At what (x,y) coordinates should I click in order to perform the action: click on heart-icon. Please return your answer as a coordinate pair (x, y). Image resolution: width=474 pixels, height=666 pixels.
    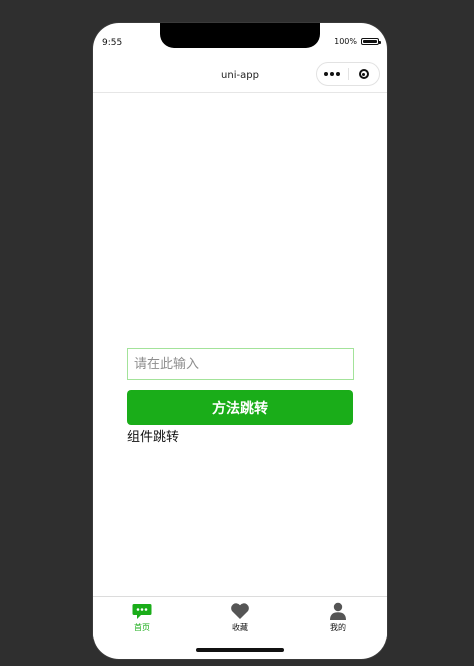
    Looking at the image, I should click on (240, 611).